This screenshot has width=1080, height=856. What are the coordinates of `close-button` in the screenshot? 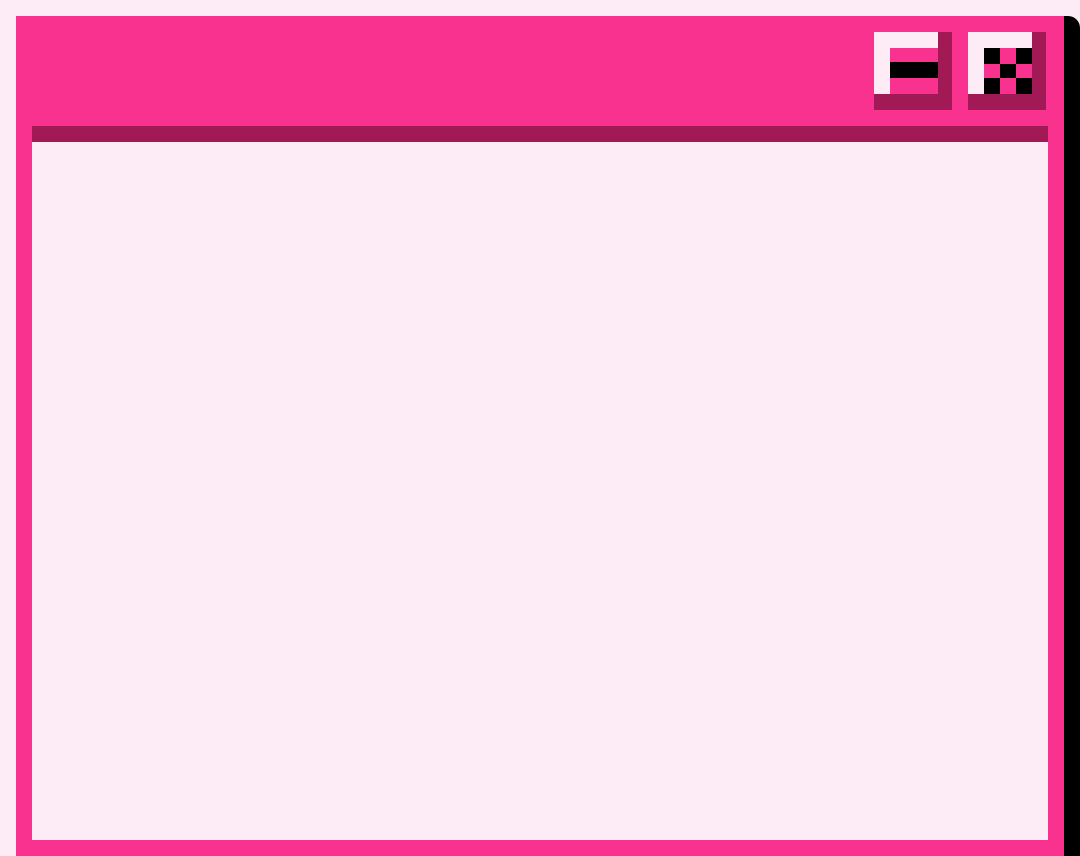 It's located at (1007, 71).